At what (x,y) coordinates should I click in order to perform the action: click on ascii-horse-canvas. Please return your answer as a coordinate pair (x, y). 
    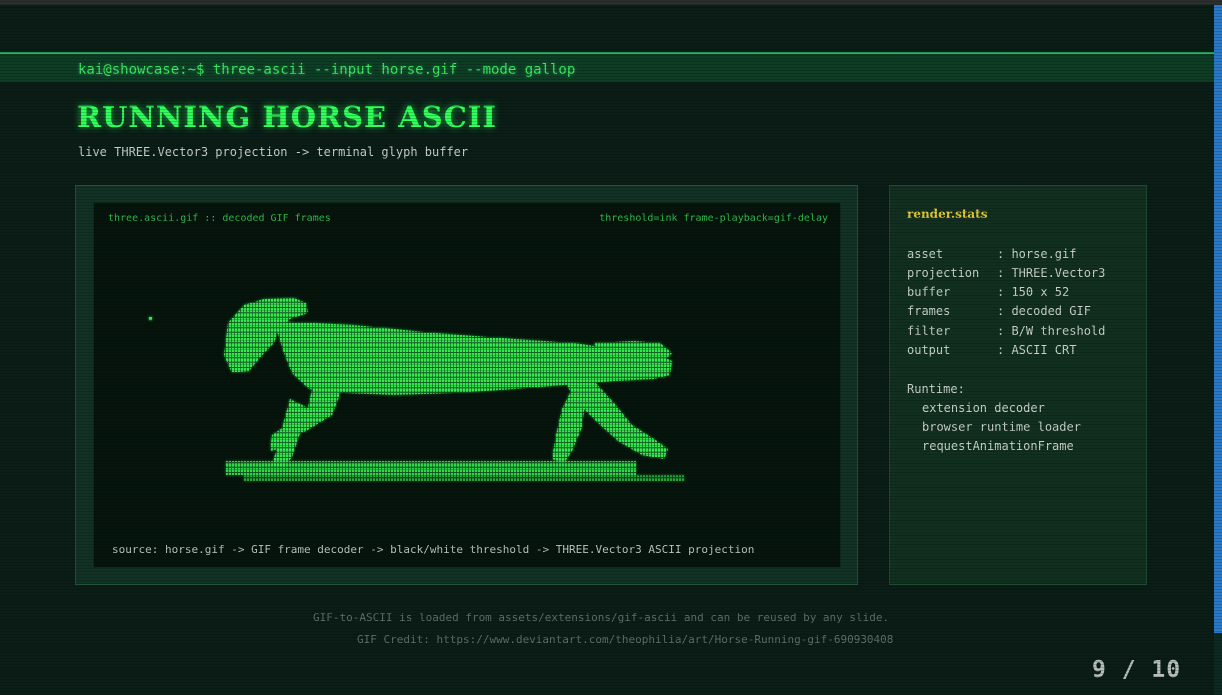
    Looking at the image, I should click on (416, 389).